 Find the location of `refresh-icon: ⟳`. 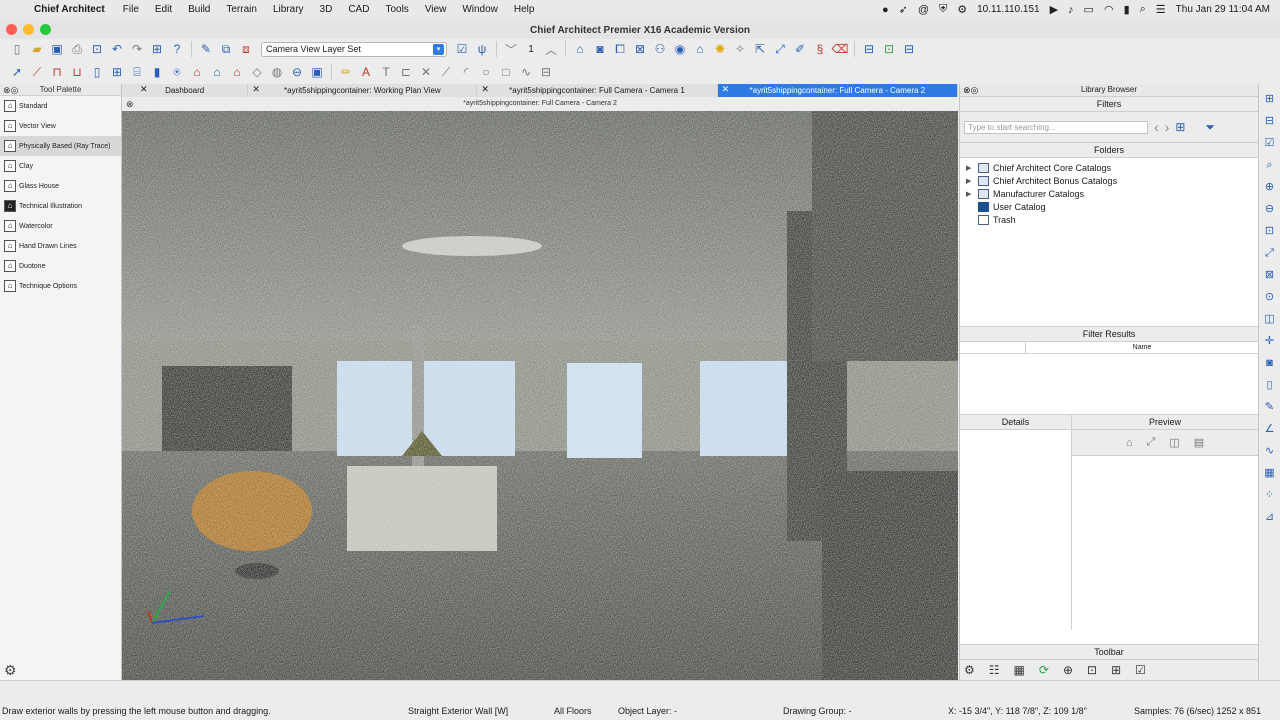

refresh-icon: ⟳ is located at coordinates (1044, 670).